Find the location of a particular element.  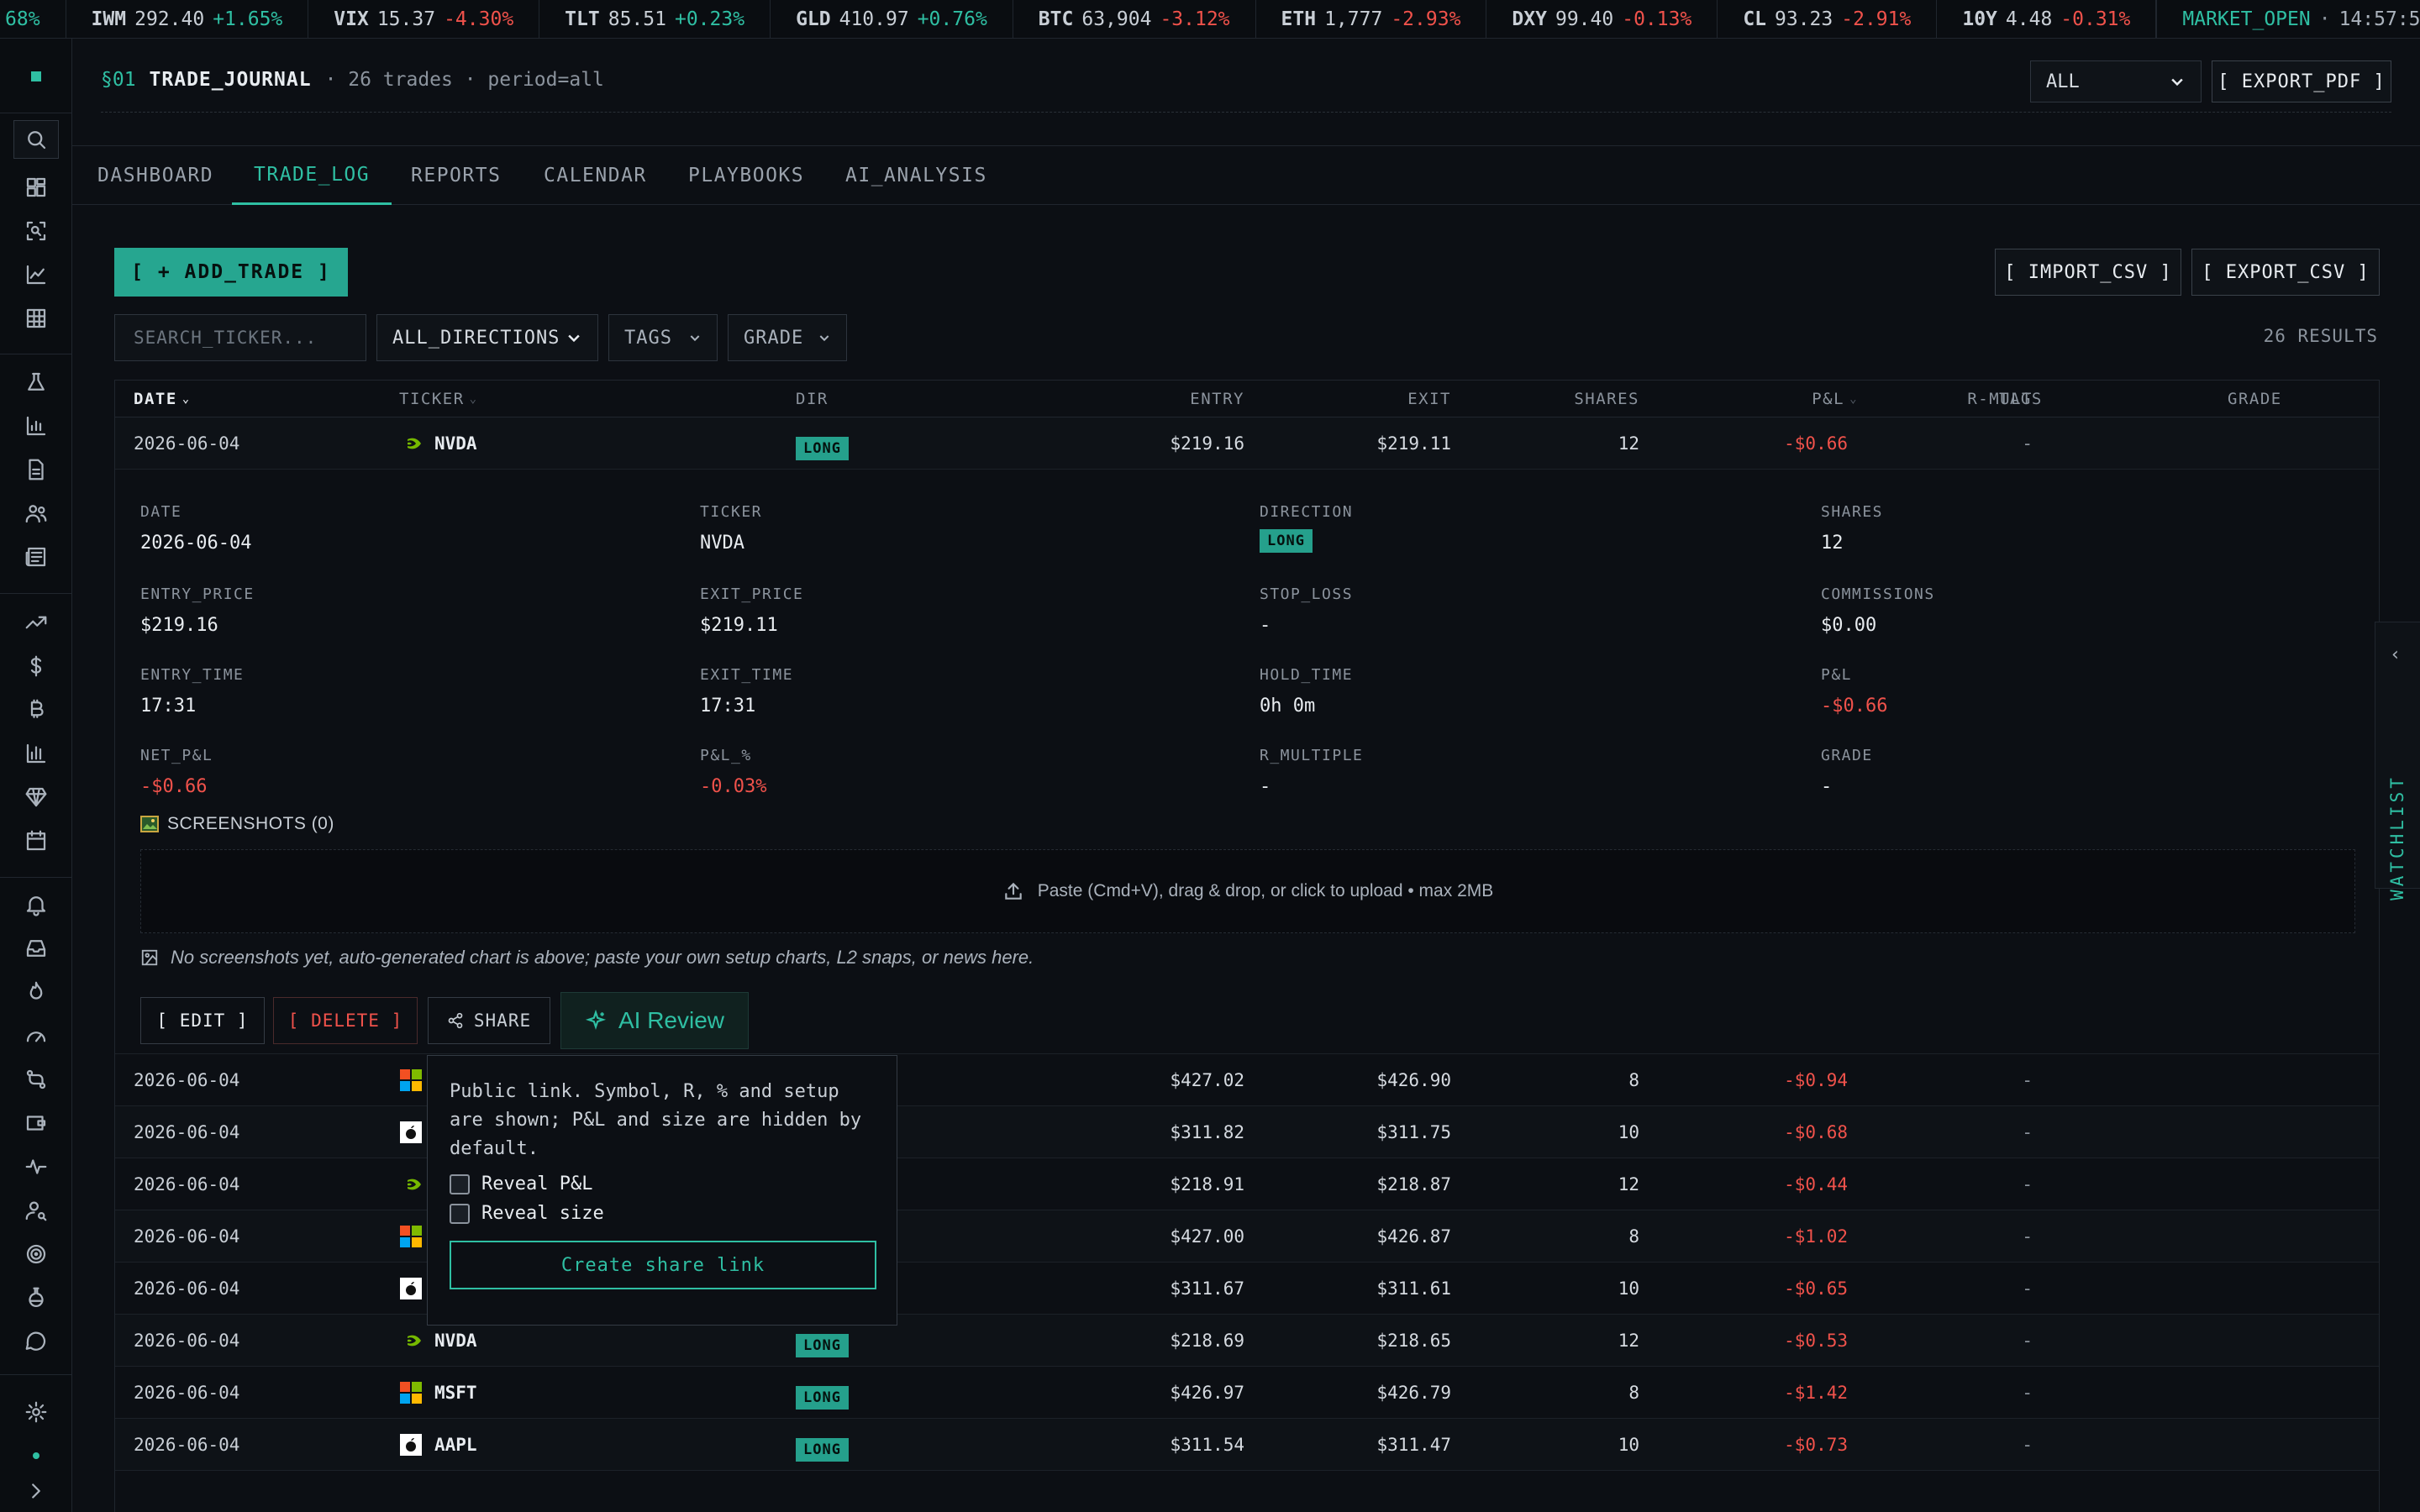

dashboard-icon is located at coordinates (36, 187).